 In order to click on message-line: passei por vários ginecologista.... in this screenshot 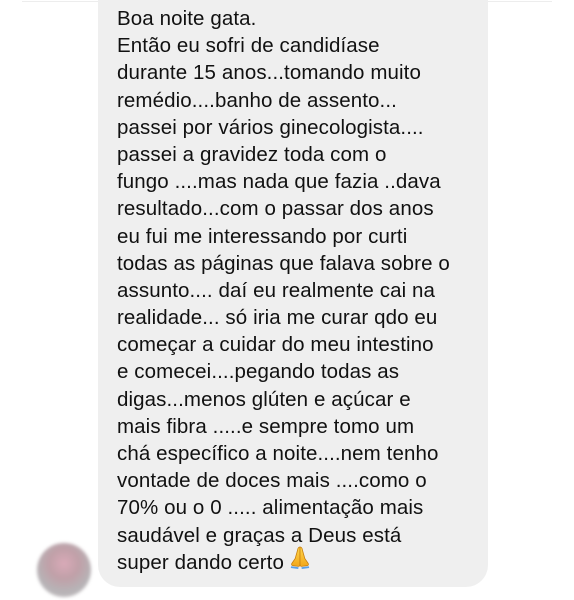, I will do `click(270, 127)`.